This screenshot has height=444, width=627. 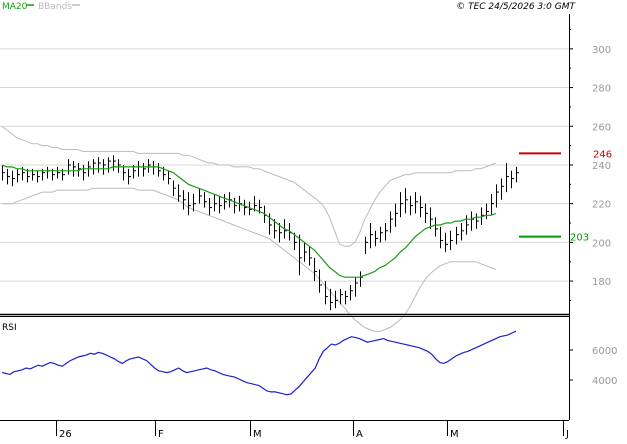 What do you see at coordinates (65, 434) in the screenshot?
I see `time-tick-label: 26` at bounding box center [65, 434].